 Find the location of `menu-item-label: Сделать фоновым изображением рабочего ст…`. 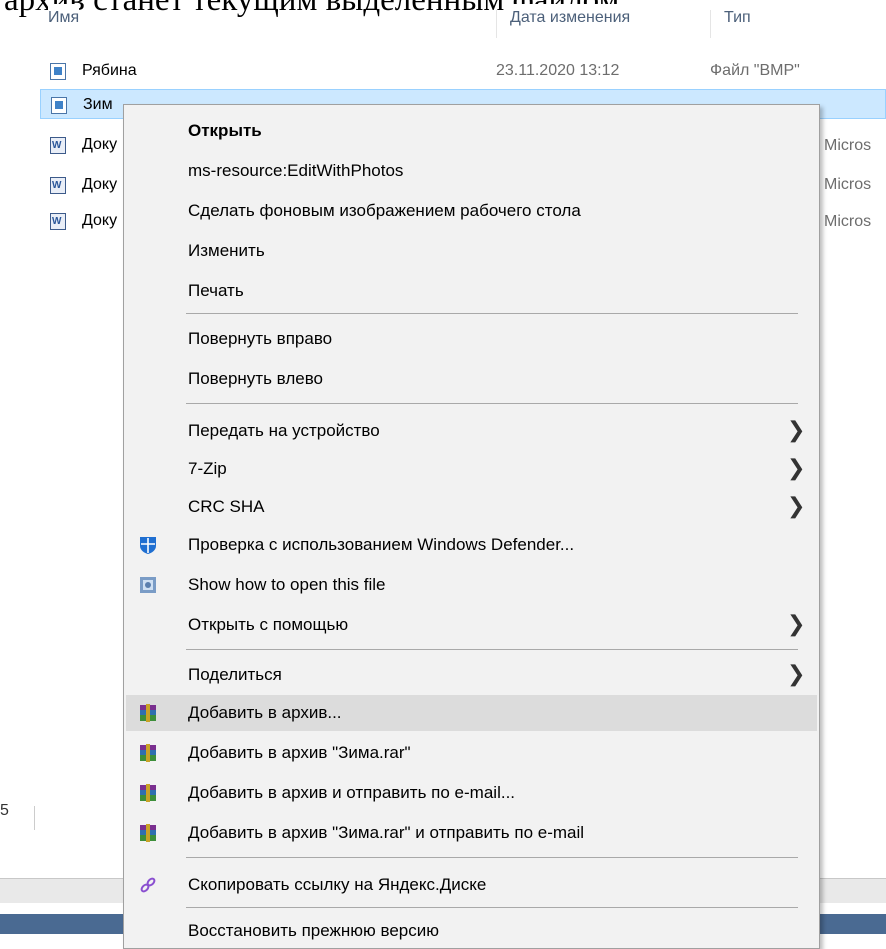

menu-item-label: Сделать фоновым изображением рабочего ст… is located at coordinates (384, 210).